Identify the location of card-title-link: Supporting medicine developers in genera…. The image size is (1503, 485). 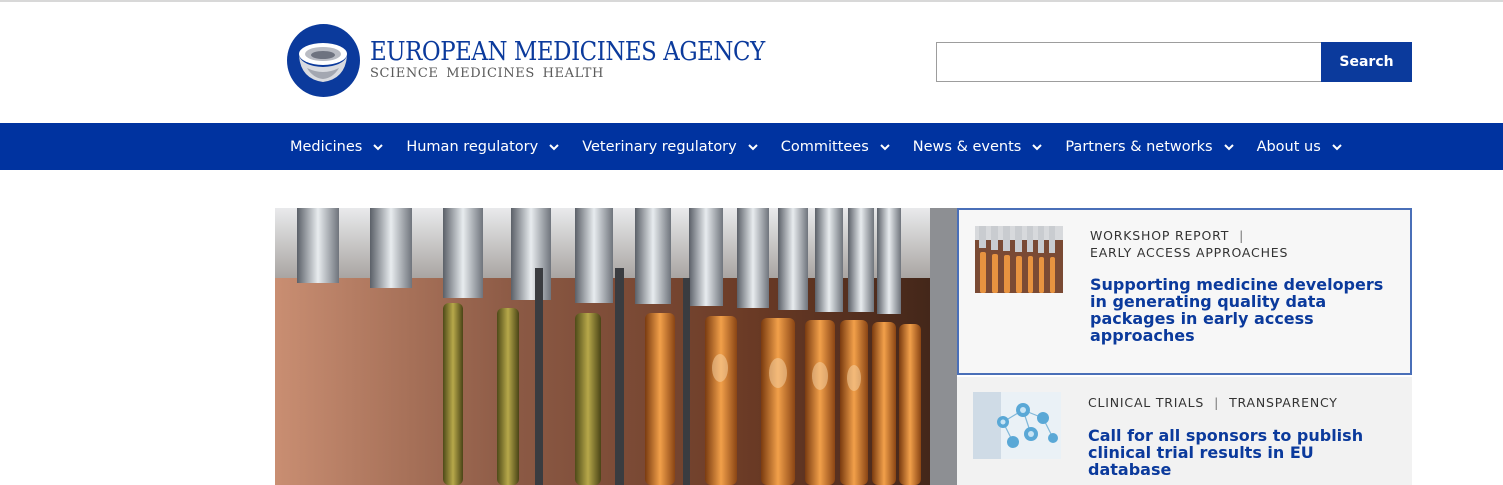
(1241, 310).